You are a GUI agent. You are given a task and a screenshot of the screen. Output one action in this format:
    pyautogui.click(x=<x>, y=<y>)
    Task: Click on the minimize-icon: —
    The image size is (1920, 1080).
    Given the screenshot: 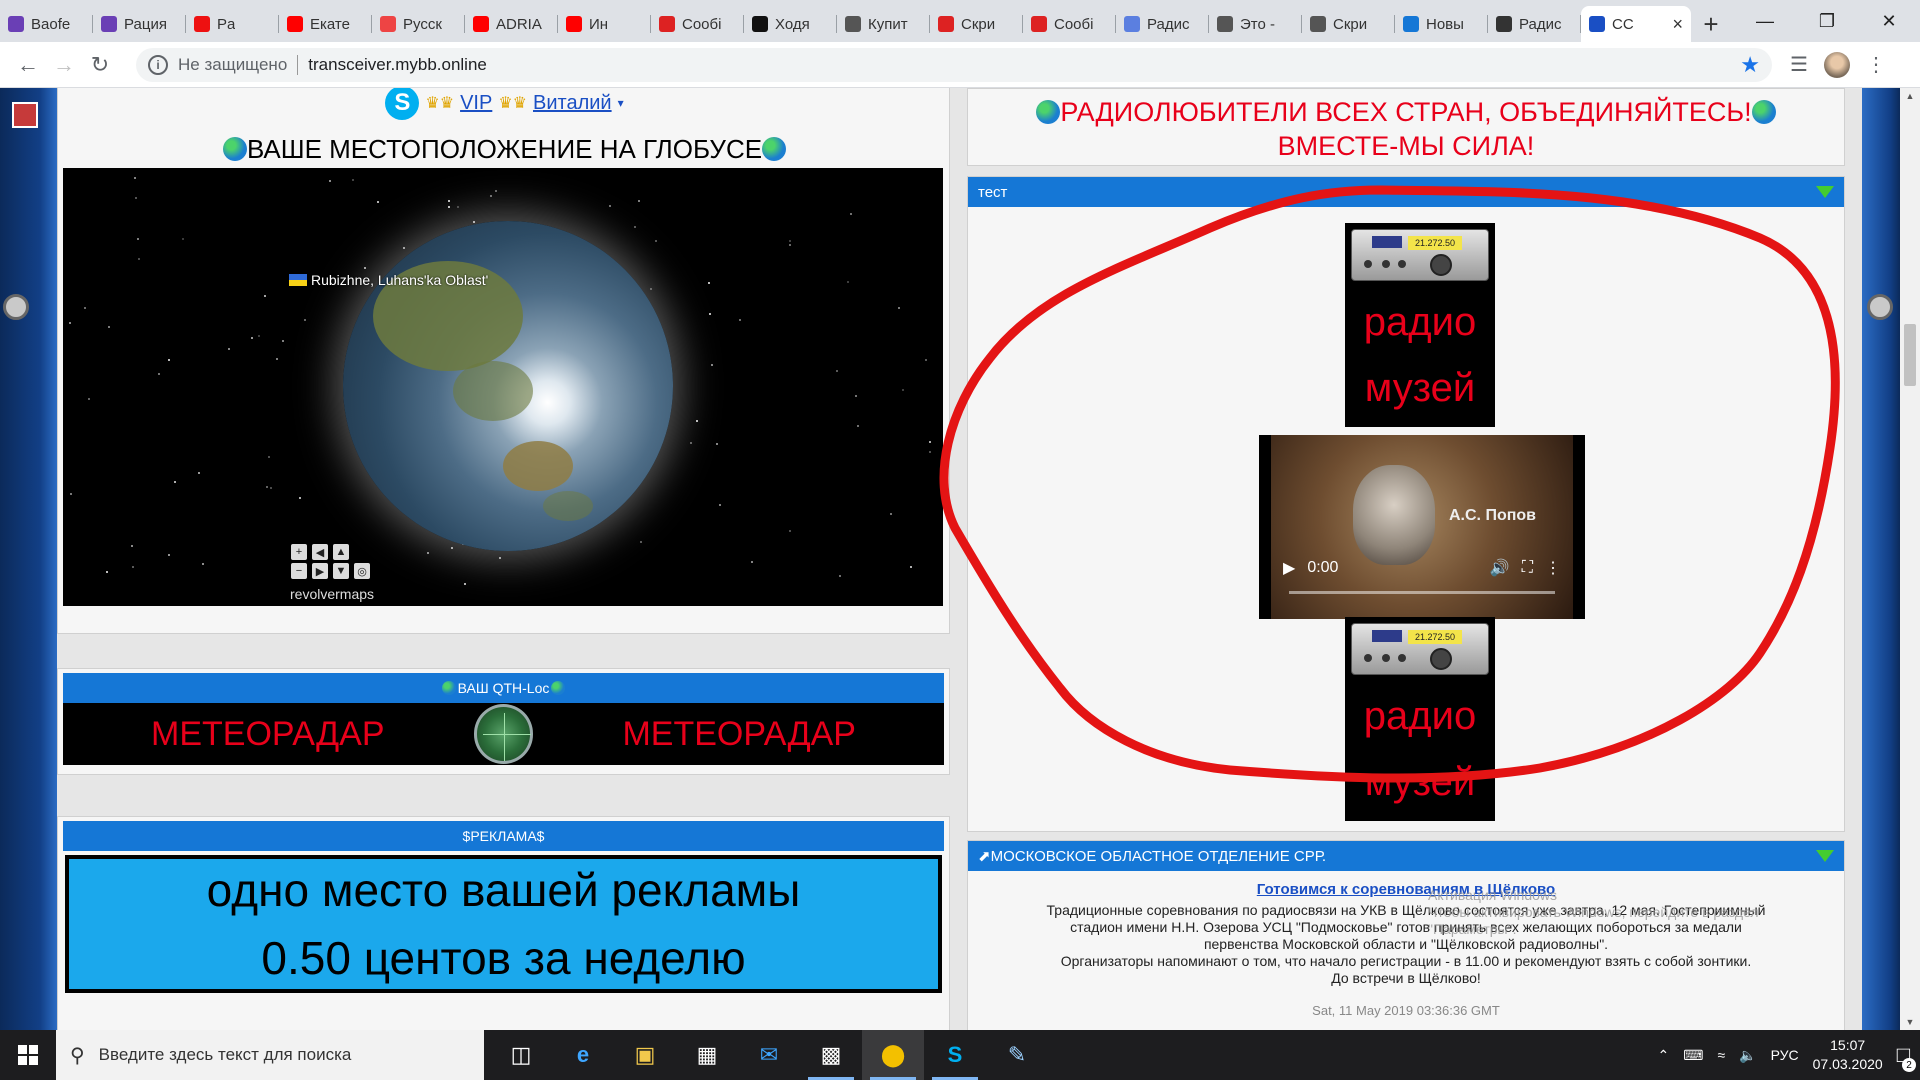 What is the action you would take?
    pyautogui.click(x=1765, y=21)
    